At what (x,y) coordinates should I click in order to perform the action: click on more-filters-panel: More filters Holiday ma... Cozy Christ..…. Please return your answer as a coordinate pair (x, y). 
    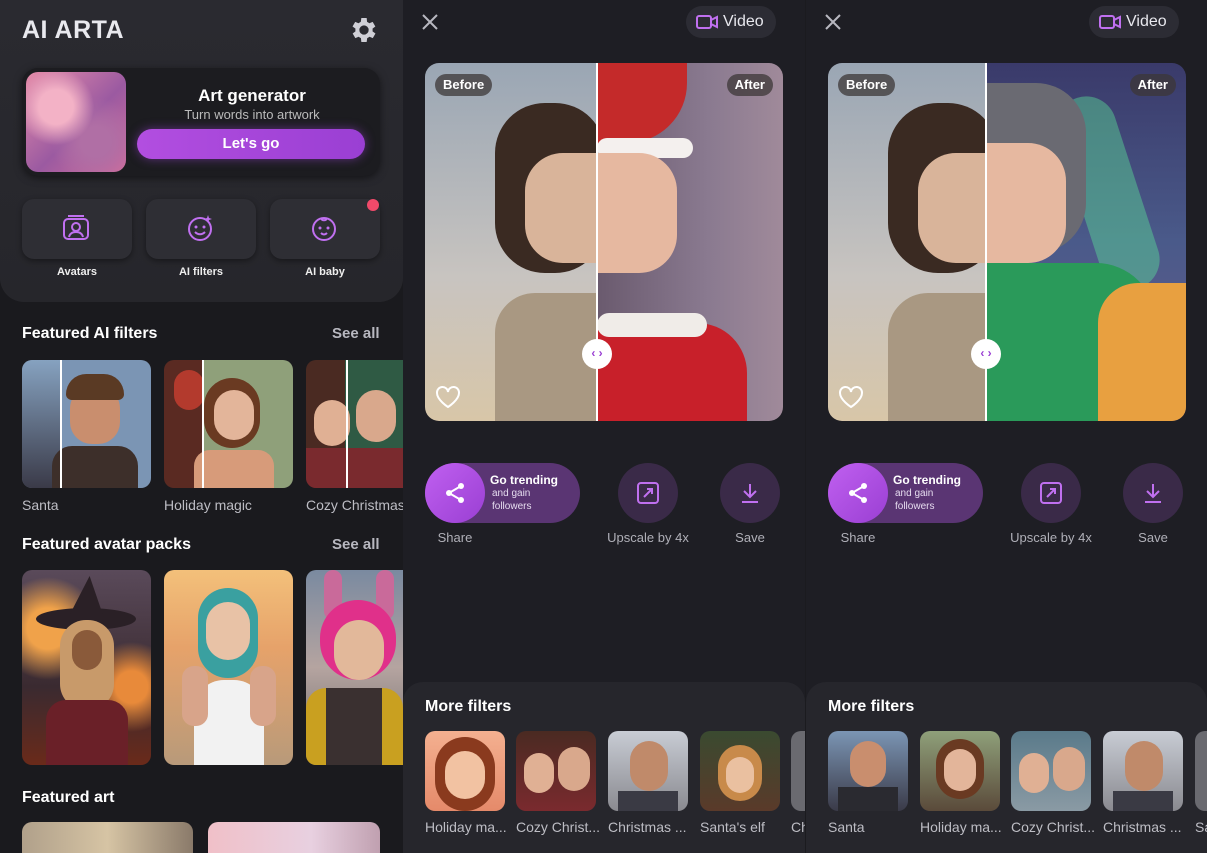
    Looking at the image, I should click on (604, 767).